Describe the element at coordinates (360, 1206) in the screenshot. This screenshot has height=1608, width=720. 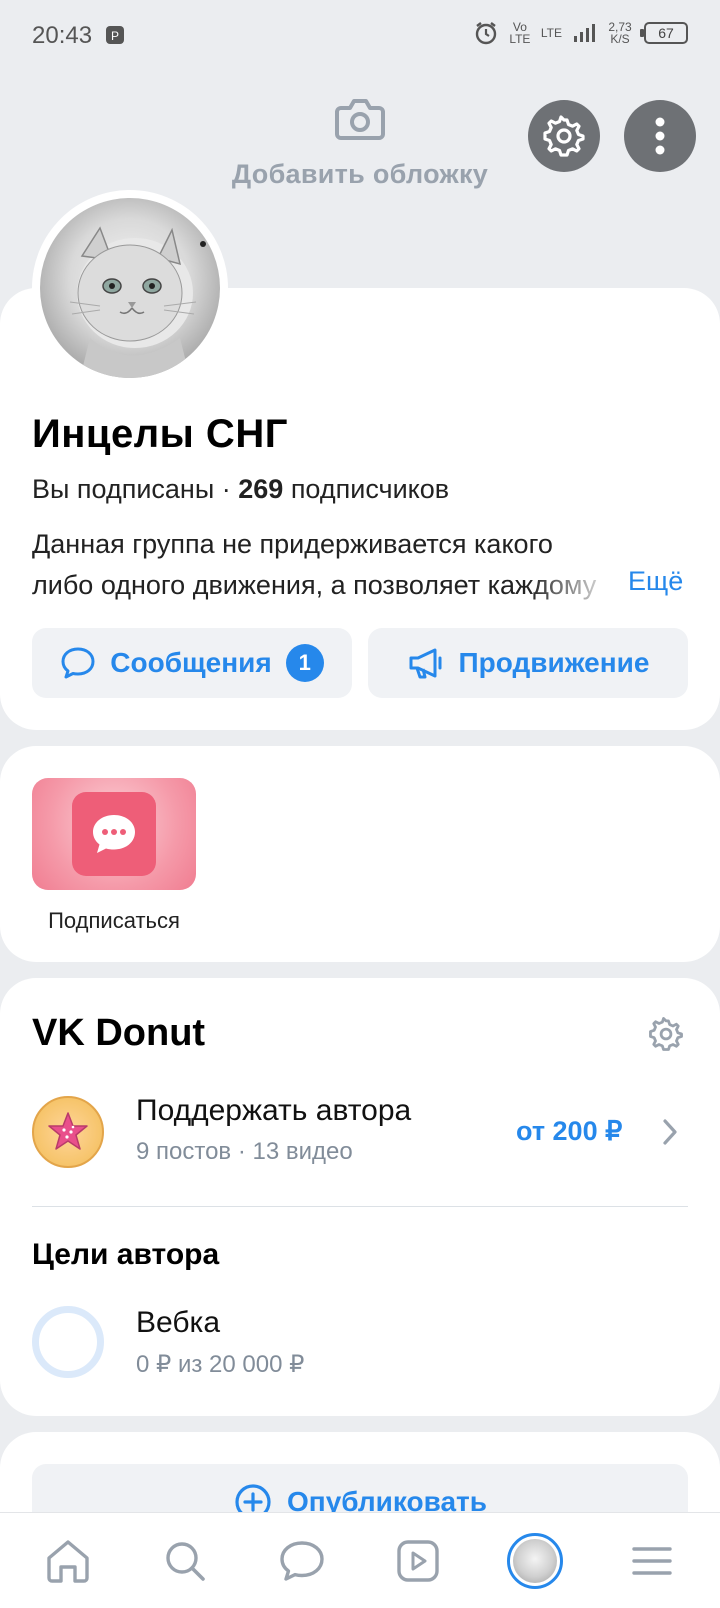
I see `donut-divider` at that location.